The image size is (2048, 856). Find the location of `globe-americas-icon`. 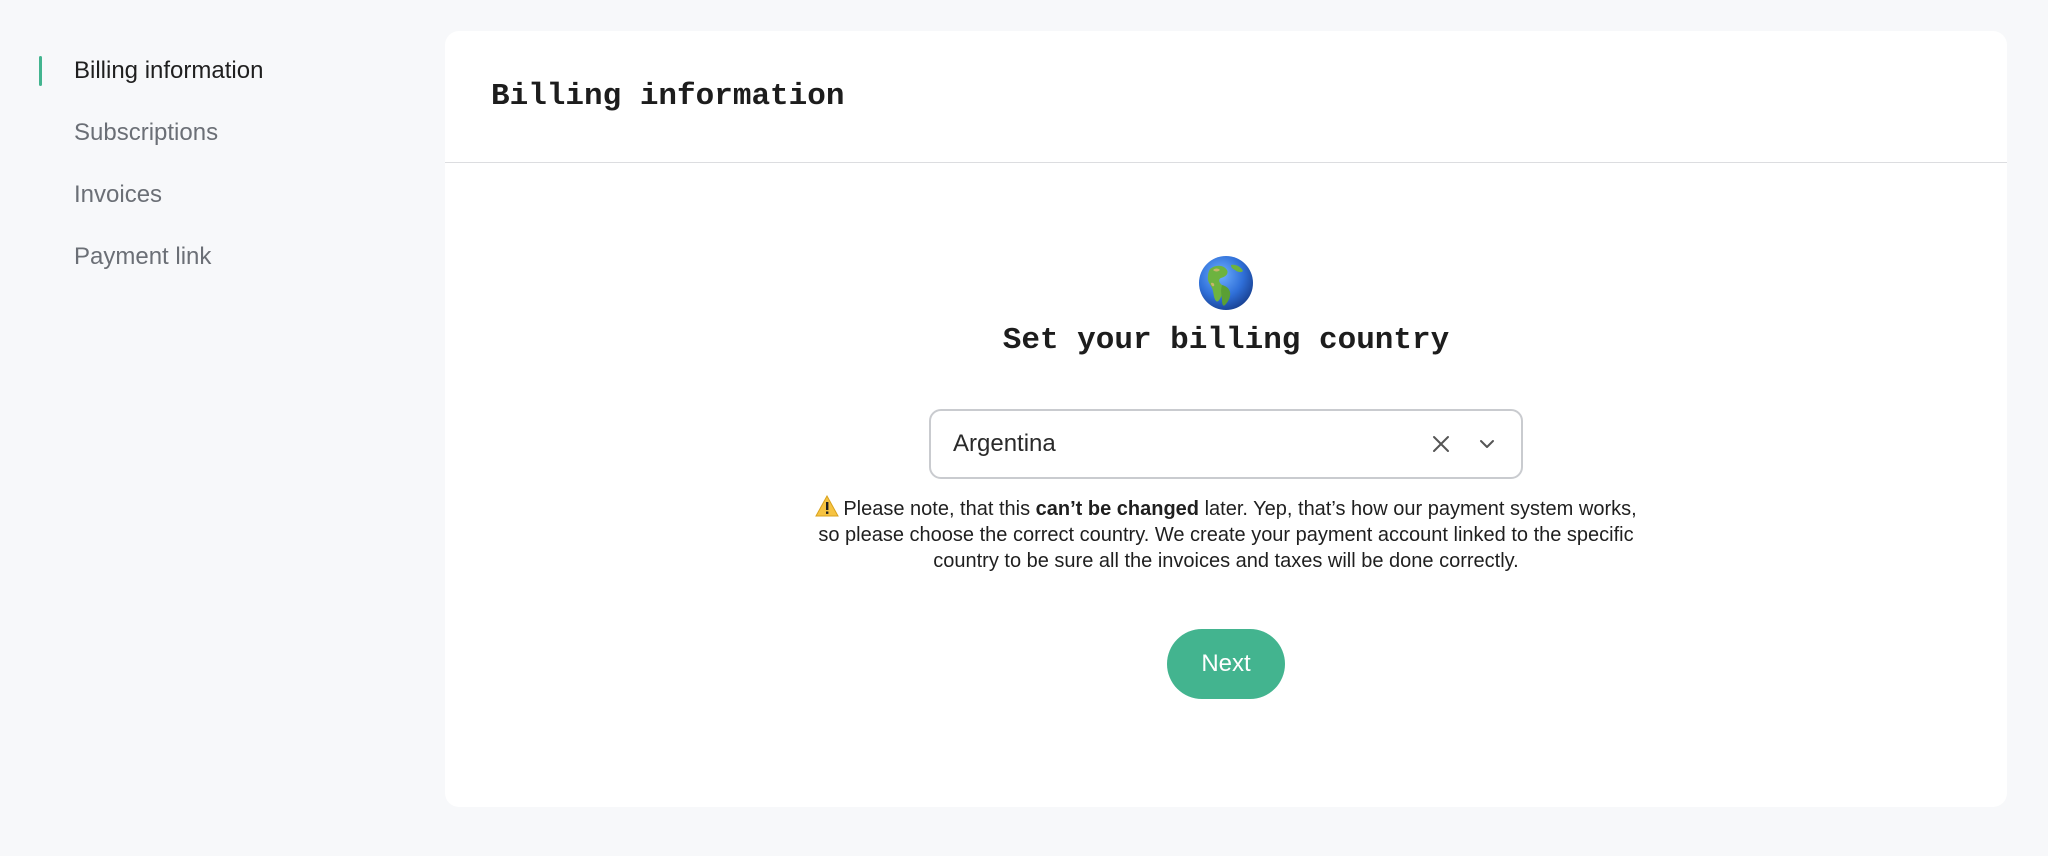

globe-americas-icon is located at coordinates (1226, 283).